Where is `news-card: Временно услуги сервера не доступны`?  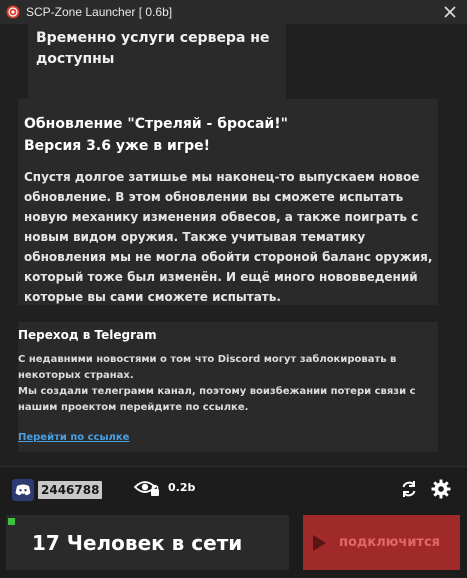 news-card: Временно услуги сервера не доступны is located at coordinates (157, 65).